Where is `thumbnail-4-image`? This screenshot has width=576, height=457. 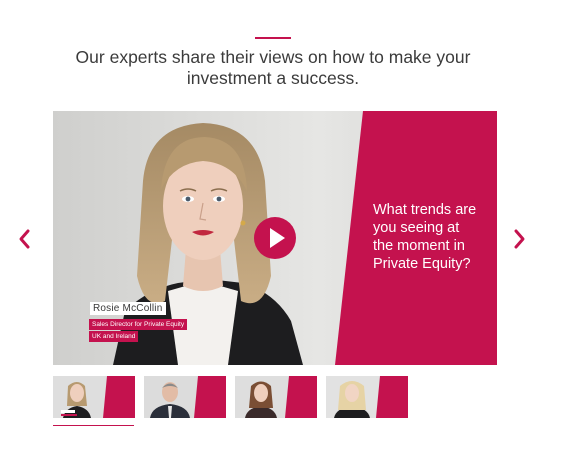 thumbnail-4-image is located at coordinates (367, 397).